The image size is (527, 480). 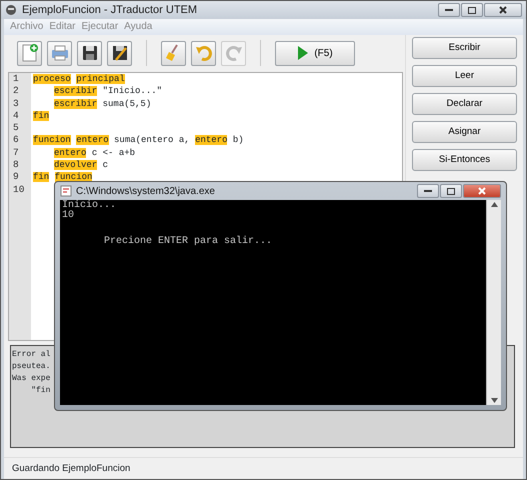 I want to click on command-button: Asignar, so click(x=464, y=132).